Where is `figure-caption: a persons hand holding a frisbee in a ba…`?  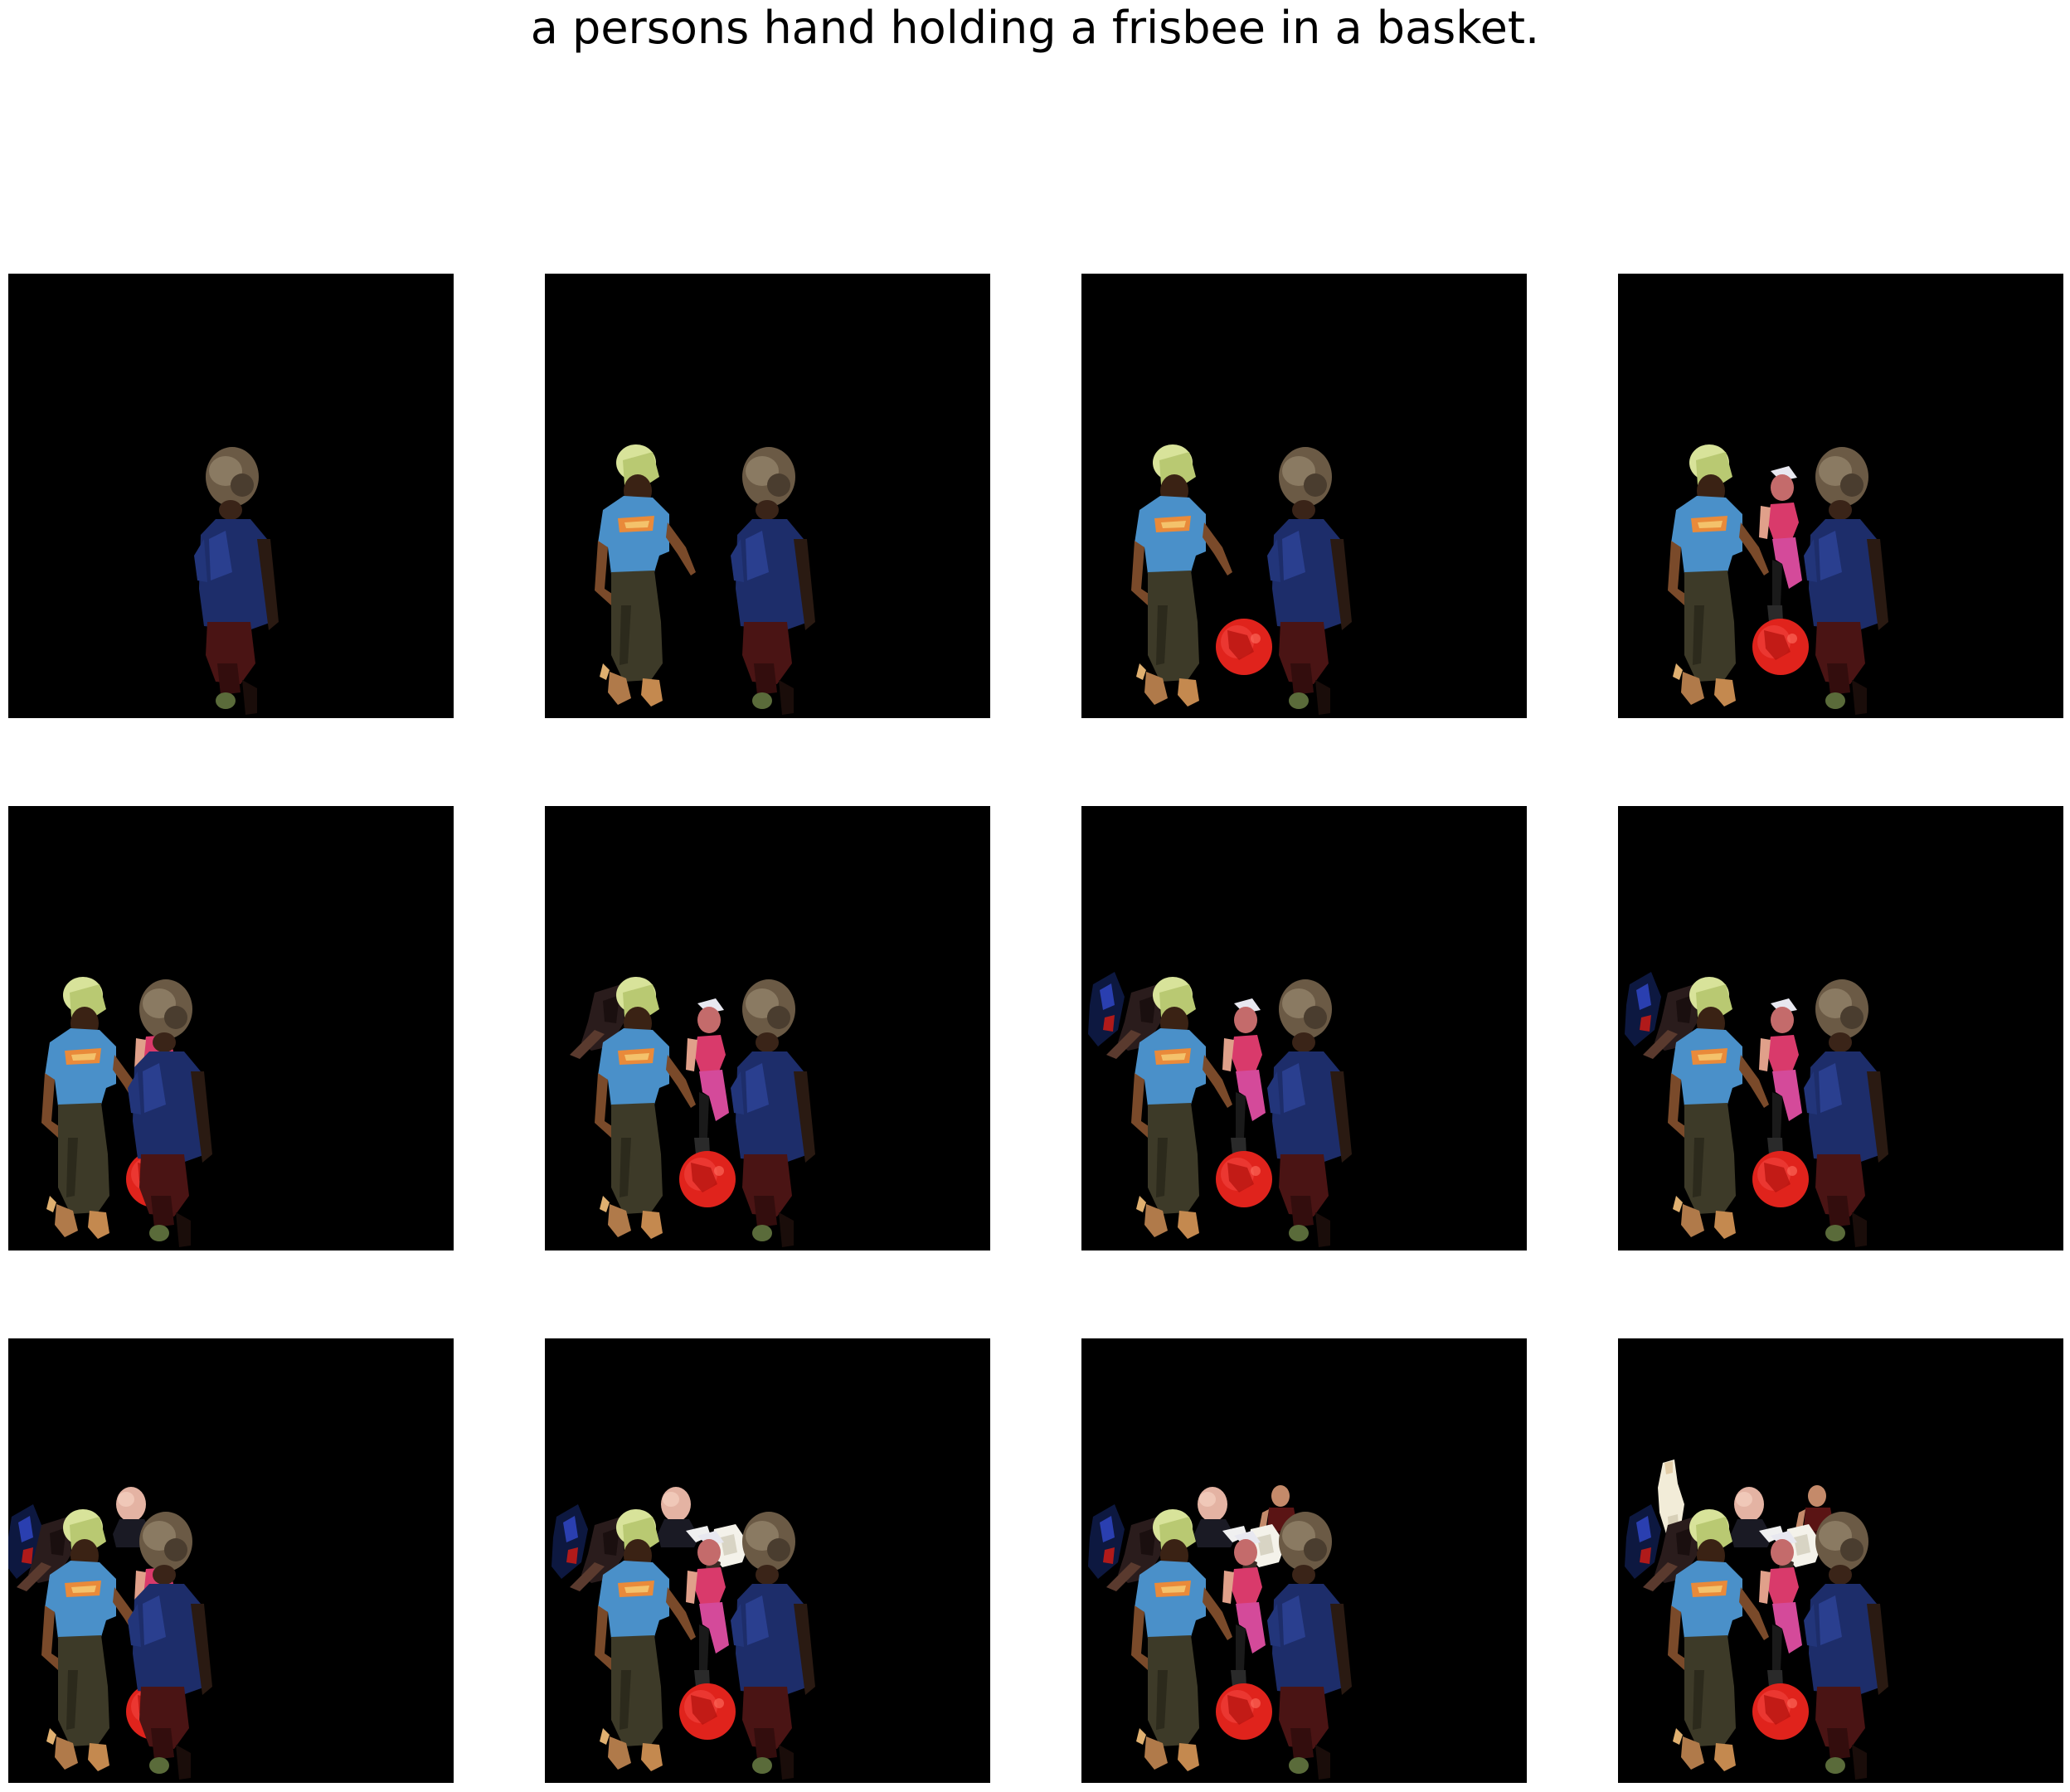
figure-caption: a persons hand holding a frisbee in a ba… is located at coordinates (1035, 28).